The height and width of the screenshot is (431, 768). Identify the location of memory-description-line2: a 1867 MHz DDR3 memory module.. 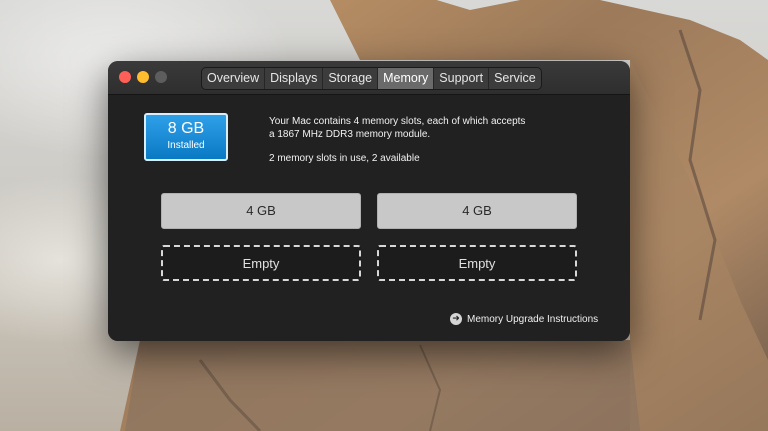
(350, 134).